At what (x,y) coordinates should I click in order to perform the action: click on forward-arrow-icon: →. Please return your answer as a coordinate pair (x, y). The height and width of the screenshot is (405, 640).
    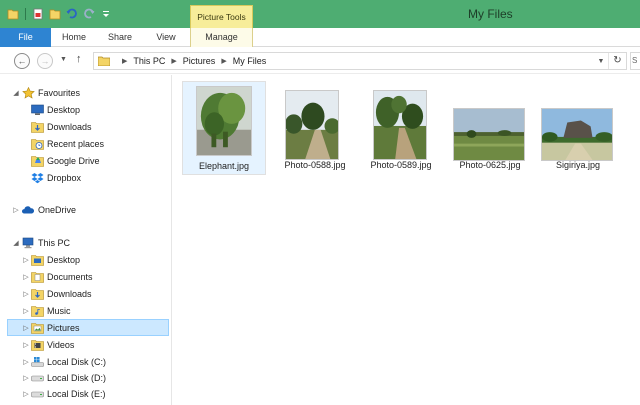
    Looking at the image, I should click on (45, 61).